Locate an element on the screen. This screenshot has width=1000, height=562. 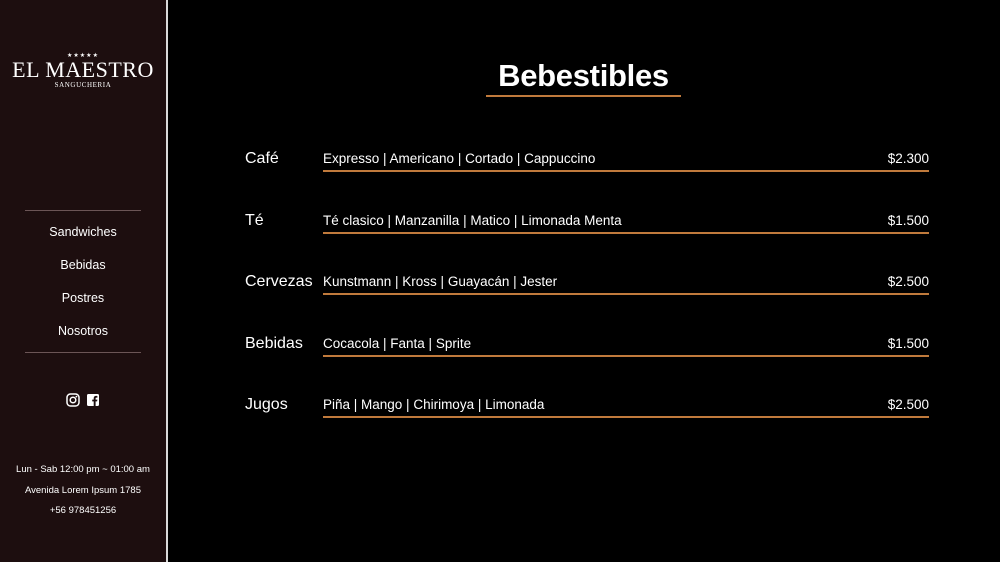
social-links is located at coordinates (83, 400).